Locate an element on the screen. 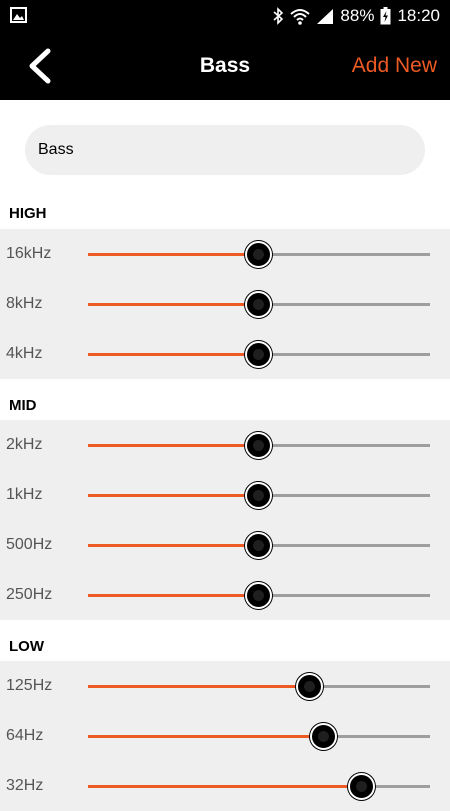 This screenshot has width=450, height=811. wifi-icon is located at coordinates (300, 16).